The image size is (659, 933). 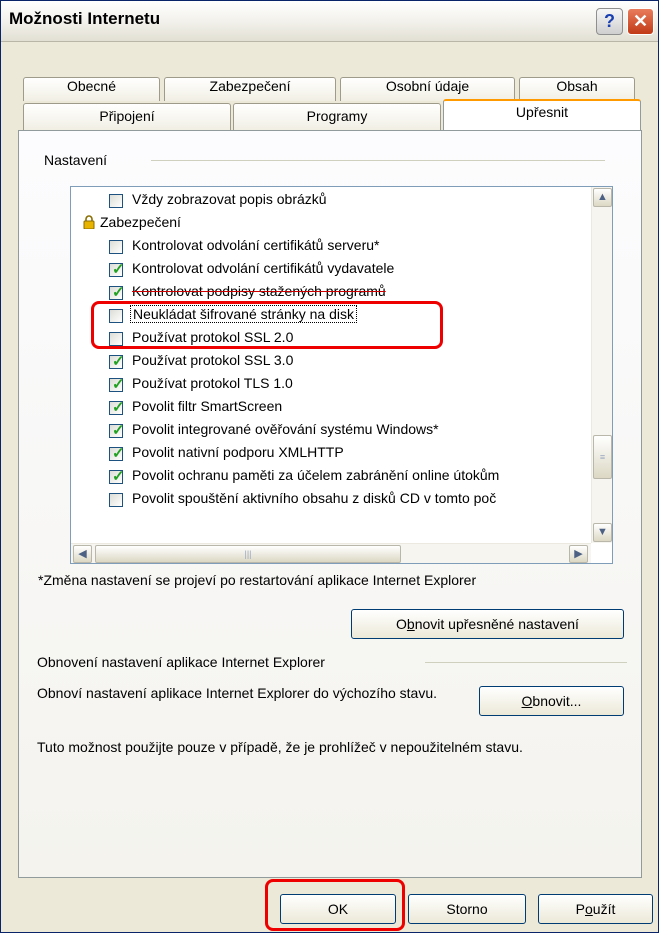 What do you see at coordinates (326, 224) in the screenshot?
I see `category-zabezpeceni: Zabezpečení` at bounding box center [326, 224].